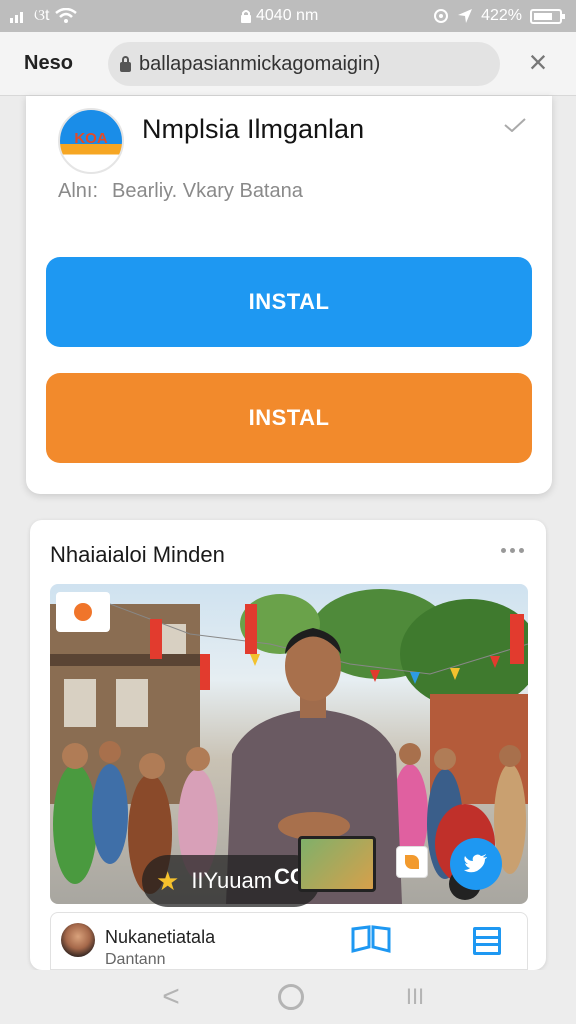  I want to click on install-button-primary: INSTAL, so click(289, 302).